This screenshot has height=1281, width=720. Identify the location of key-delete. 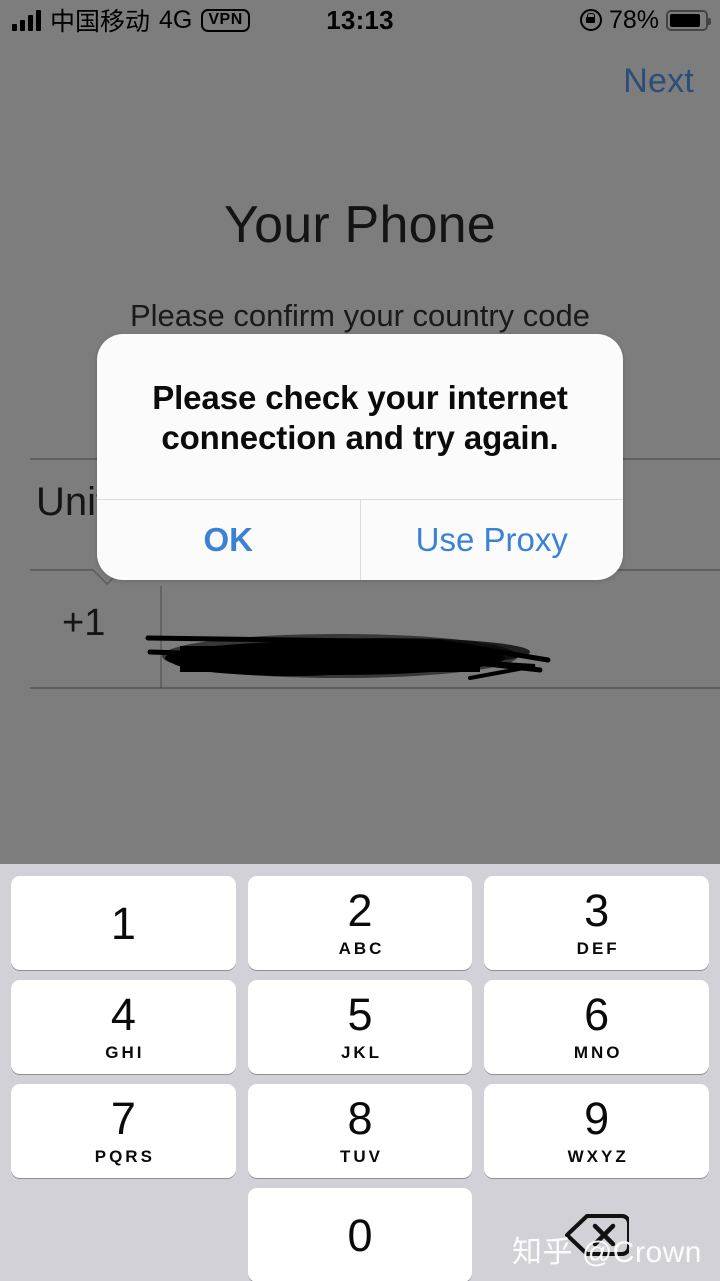
(596, 1234).